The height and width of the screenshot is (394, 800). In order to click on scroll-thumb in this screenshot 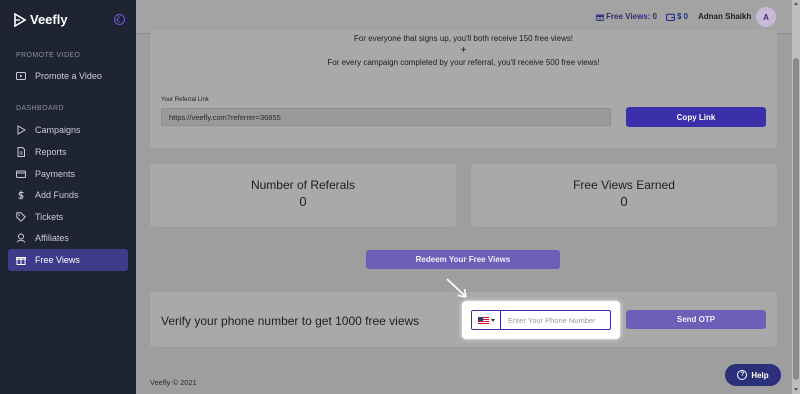, I will do `click(796, 219)`.